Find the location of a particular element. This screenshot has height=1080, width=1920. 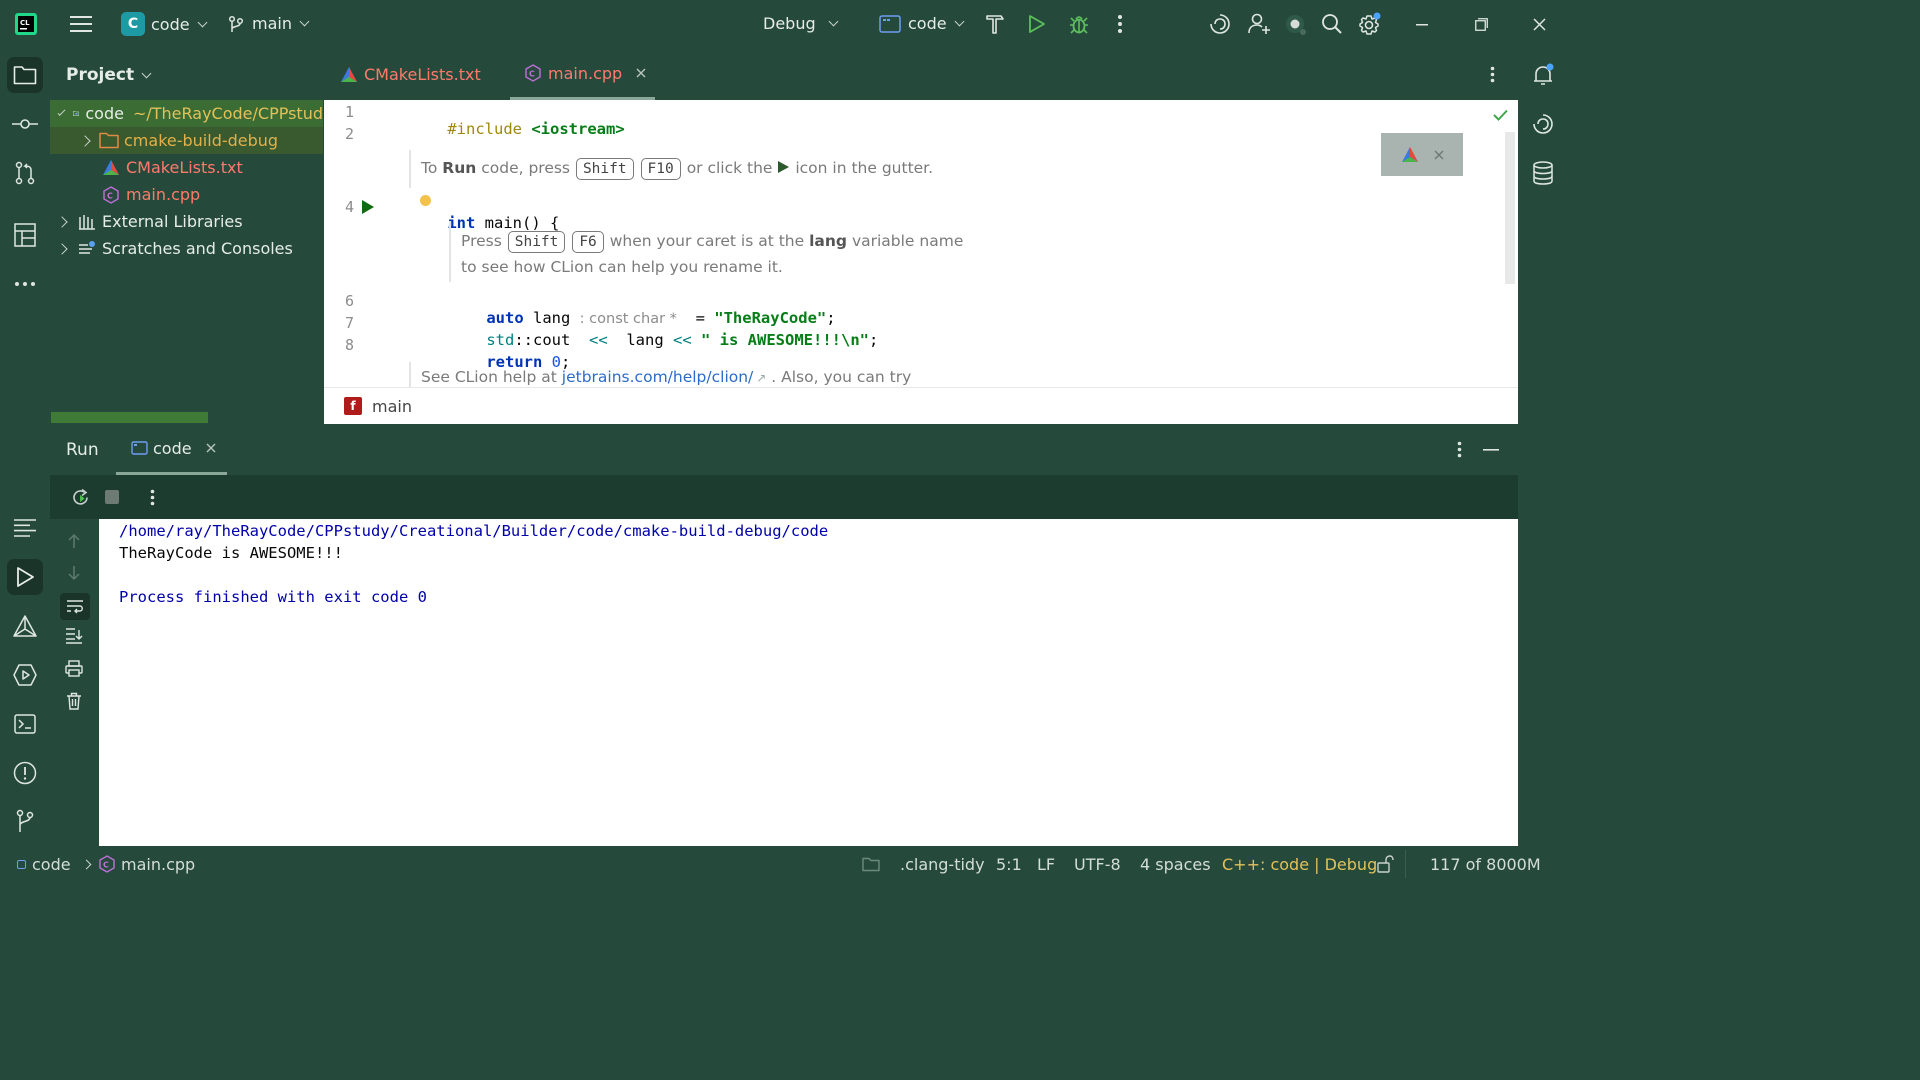

services-tool-button is located at coordinates (25, 675).